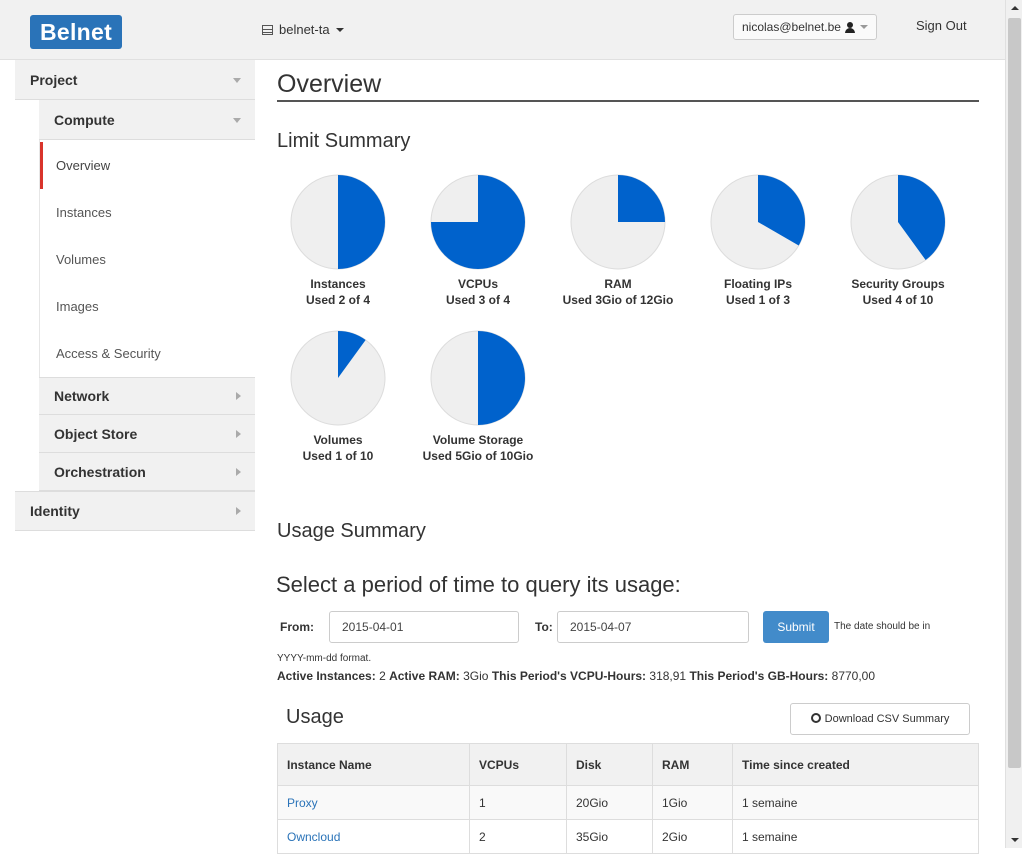  What do you see at coordinates (313, 837) in the screenshot?
I see `instance-link: Owncloud` at bounding box center [313, 837].